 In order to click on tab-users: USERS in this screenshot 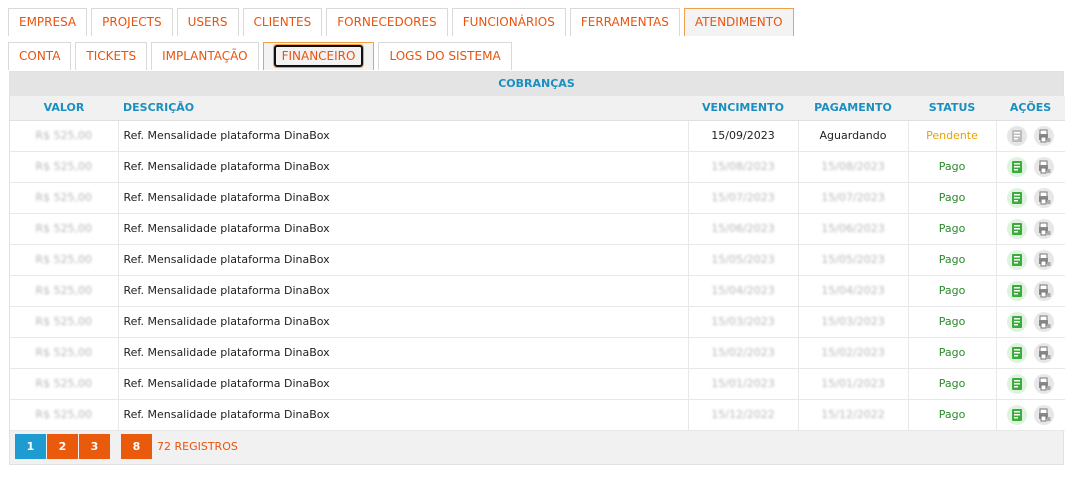, I will do `click(207, 22)`.